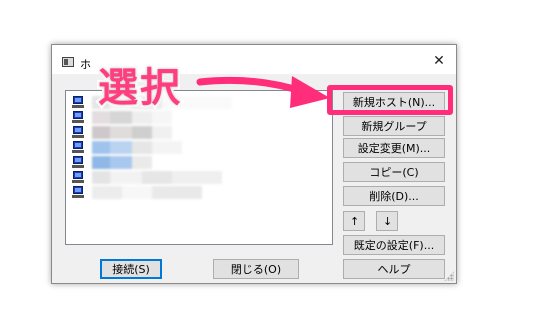  What do you see at coordinates (394, 269) in the screenshot?
I see `help-button: ヘルプ` at bounding box center [394, 269].